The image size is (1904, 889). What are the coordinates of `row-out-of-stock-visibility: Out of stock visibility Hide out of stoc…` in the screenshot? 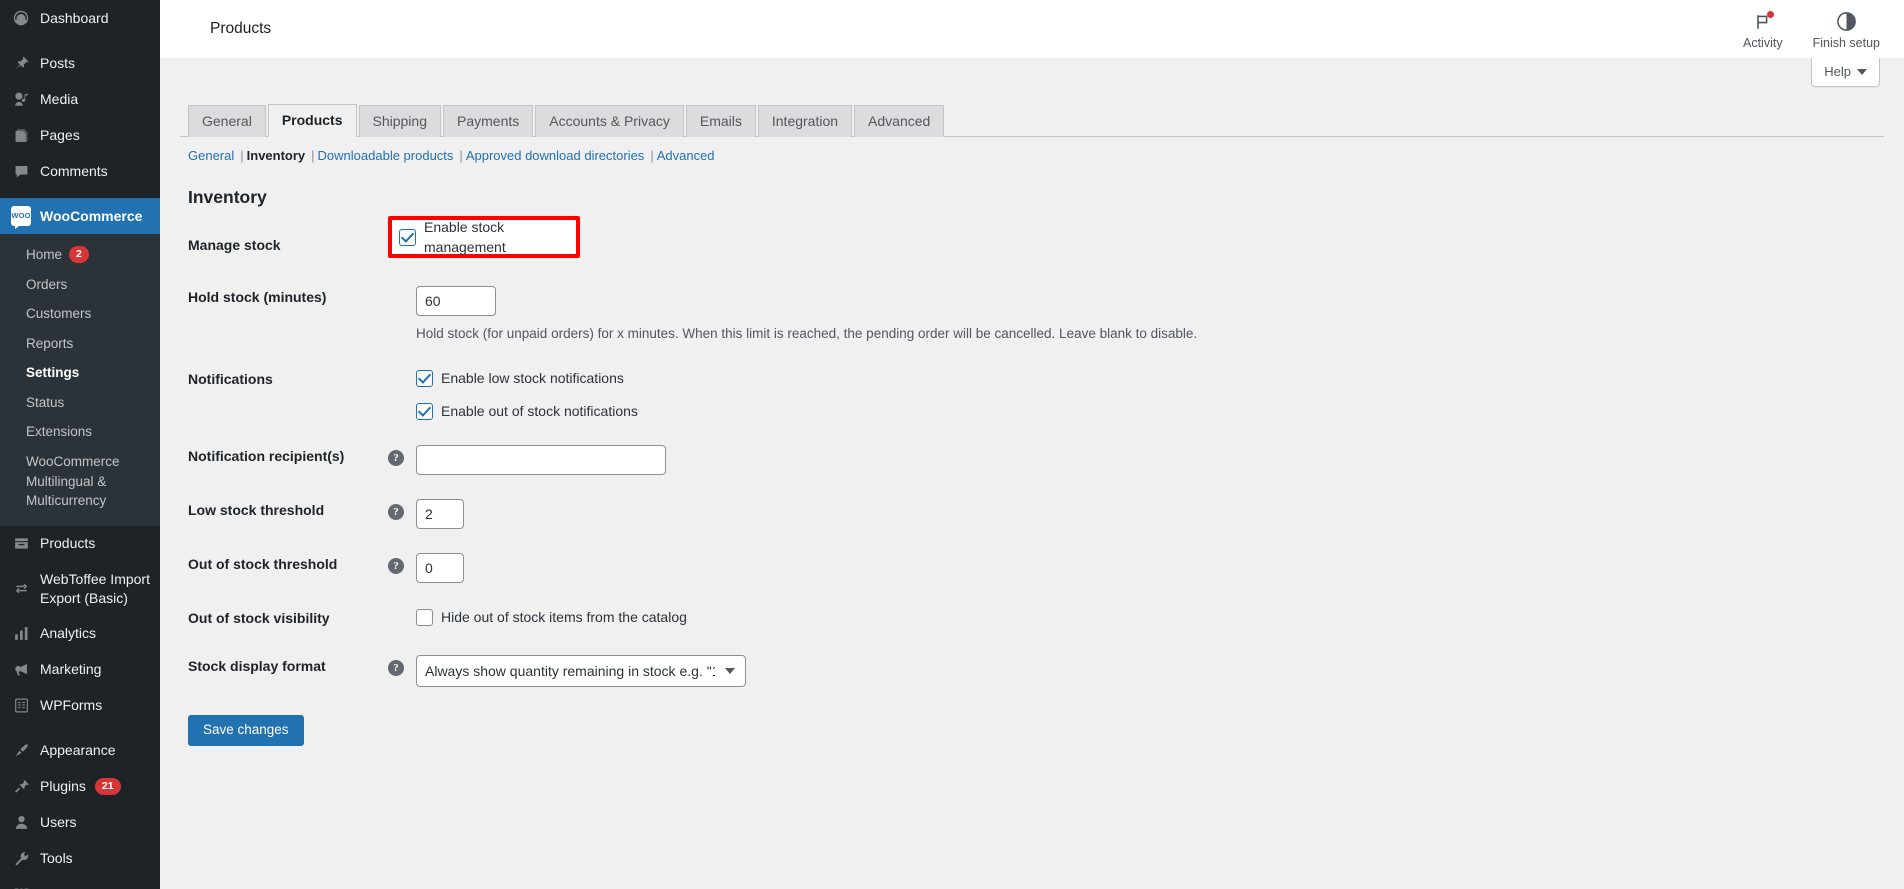 It's located at (988, 619).